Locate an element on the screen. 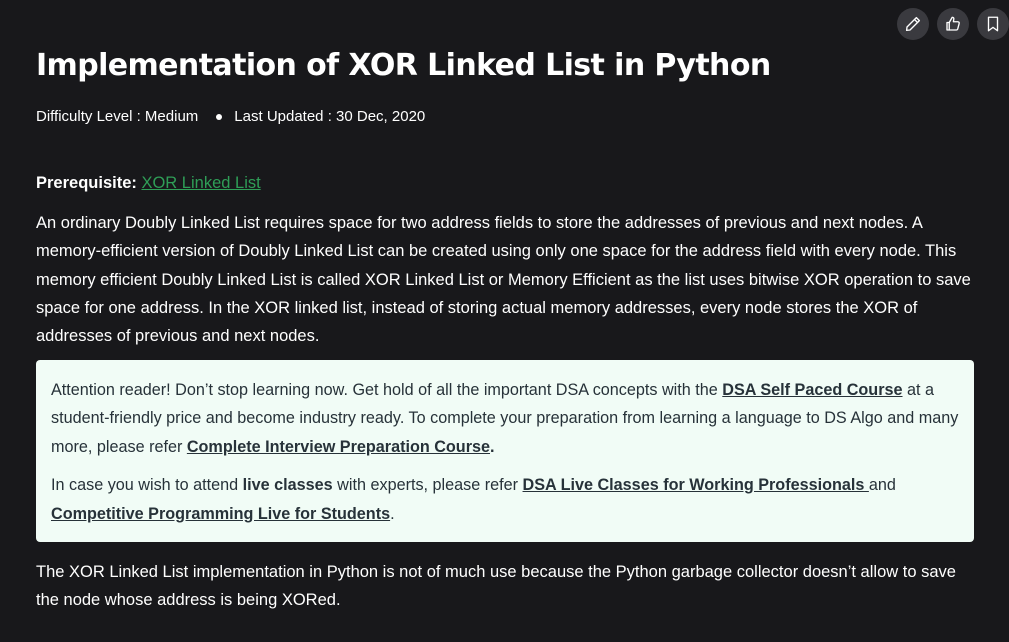 The width and height of the screenshot is (1009, 642). prerequisite-label: Prerequisite: is located at coordinates (86, 183).